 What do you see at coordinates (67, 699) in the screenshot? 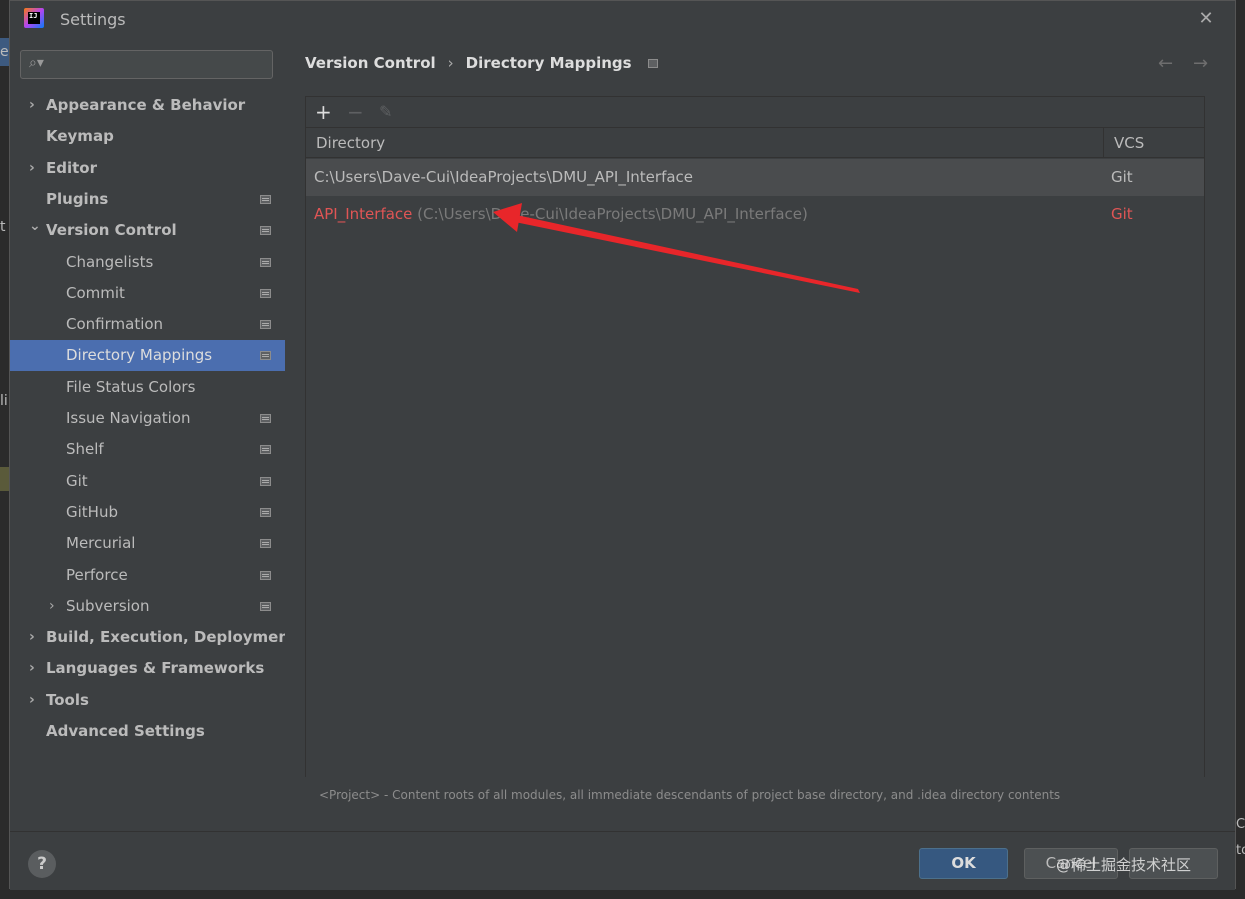
I see `sidebar-item-label: Tools` at bounding box center [67, 699].